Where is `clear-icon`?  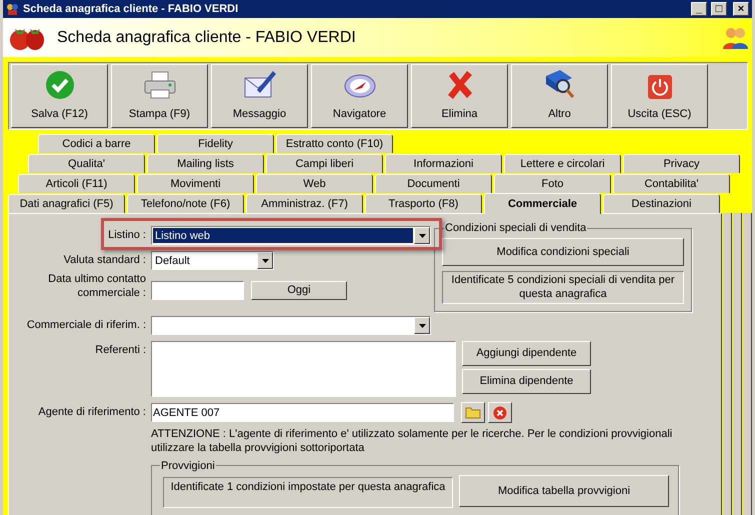 clear-icon is located at coordinates (500, 413).